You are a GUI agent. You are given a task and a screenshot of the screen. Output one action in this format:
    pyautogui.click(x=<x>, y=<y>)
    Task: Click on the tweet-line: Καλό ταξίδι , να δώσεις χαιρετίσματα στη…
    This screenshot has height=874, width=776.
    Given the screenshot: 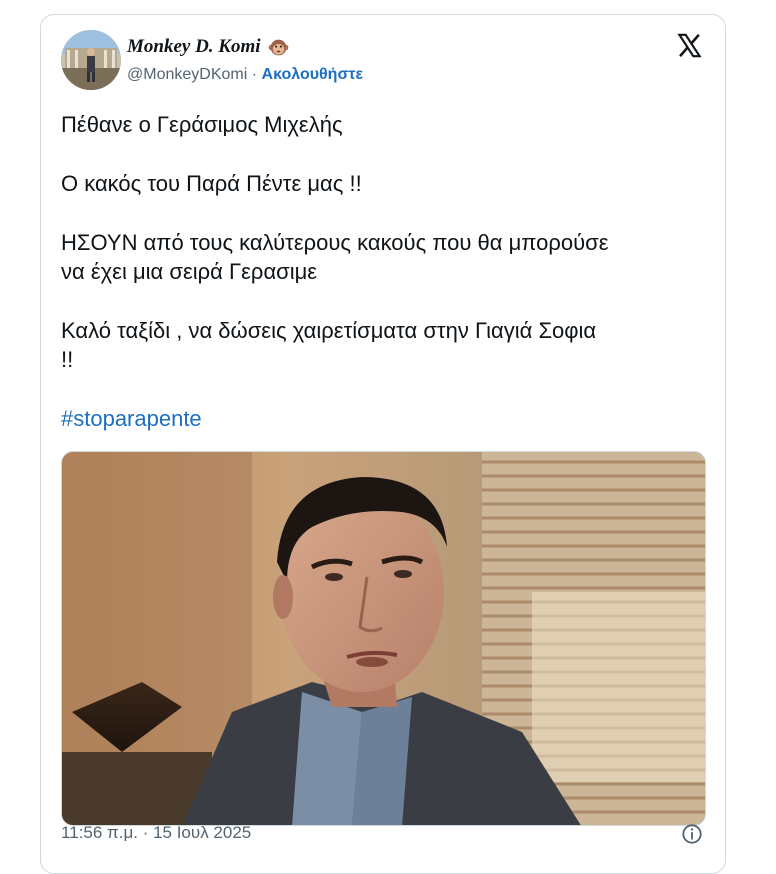 What is the action you would take?
    pyautogui.click(x=329, y=330)
    